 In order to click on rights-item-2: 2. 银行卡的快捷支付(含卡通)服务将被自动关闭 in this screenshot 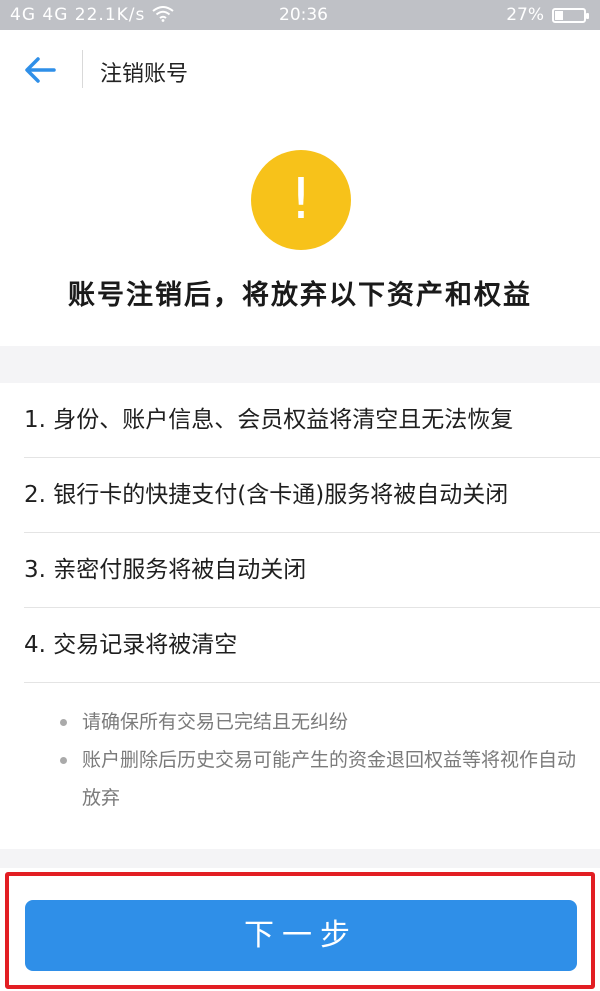, I will do `click(312, 495)`.